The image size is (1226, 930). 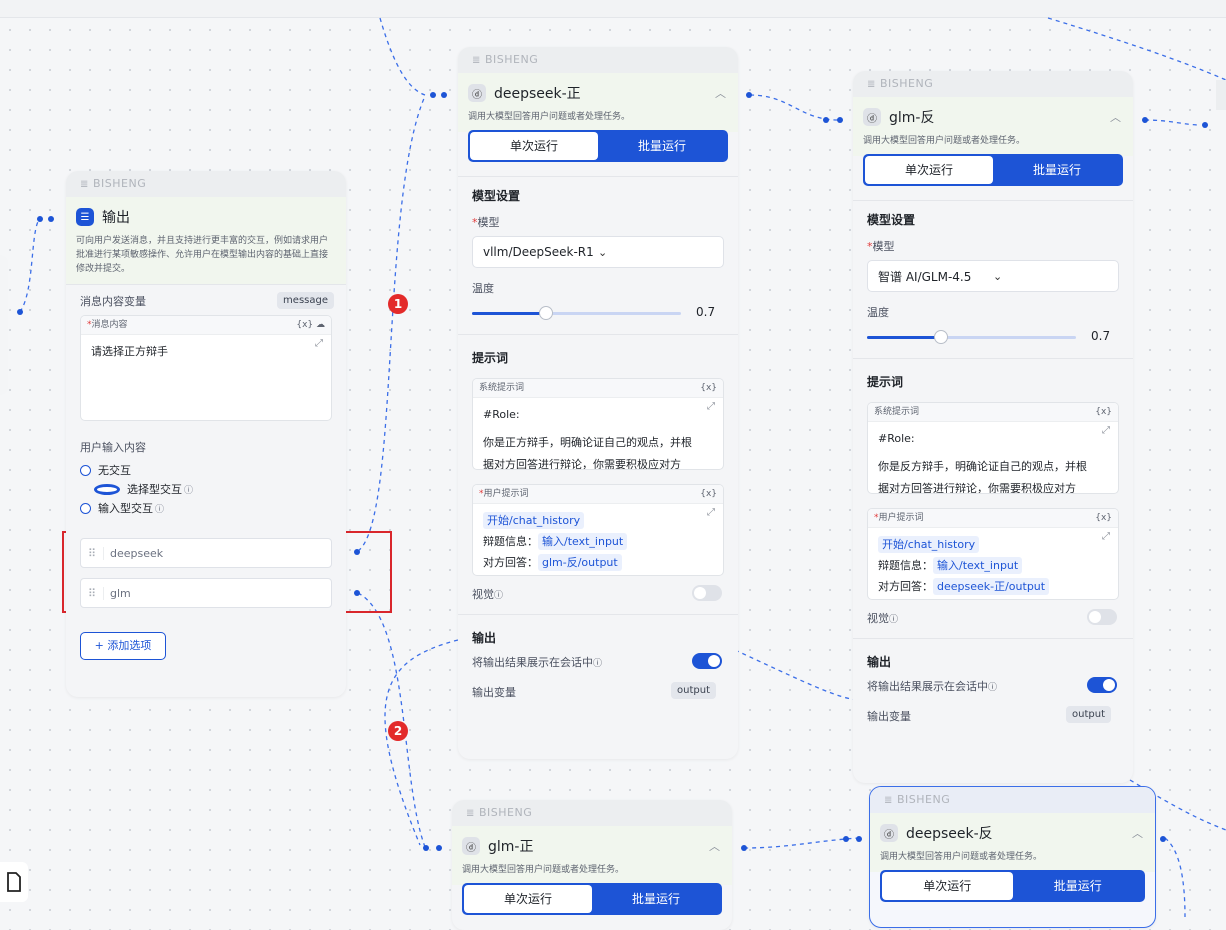 I want to click on radio-input-interaction: 输入型交互 ⓘ, so click(x=206, y=508).